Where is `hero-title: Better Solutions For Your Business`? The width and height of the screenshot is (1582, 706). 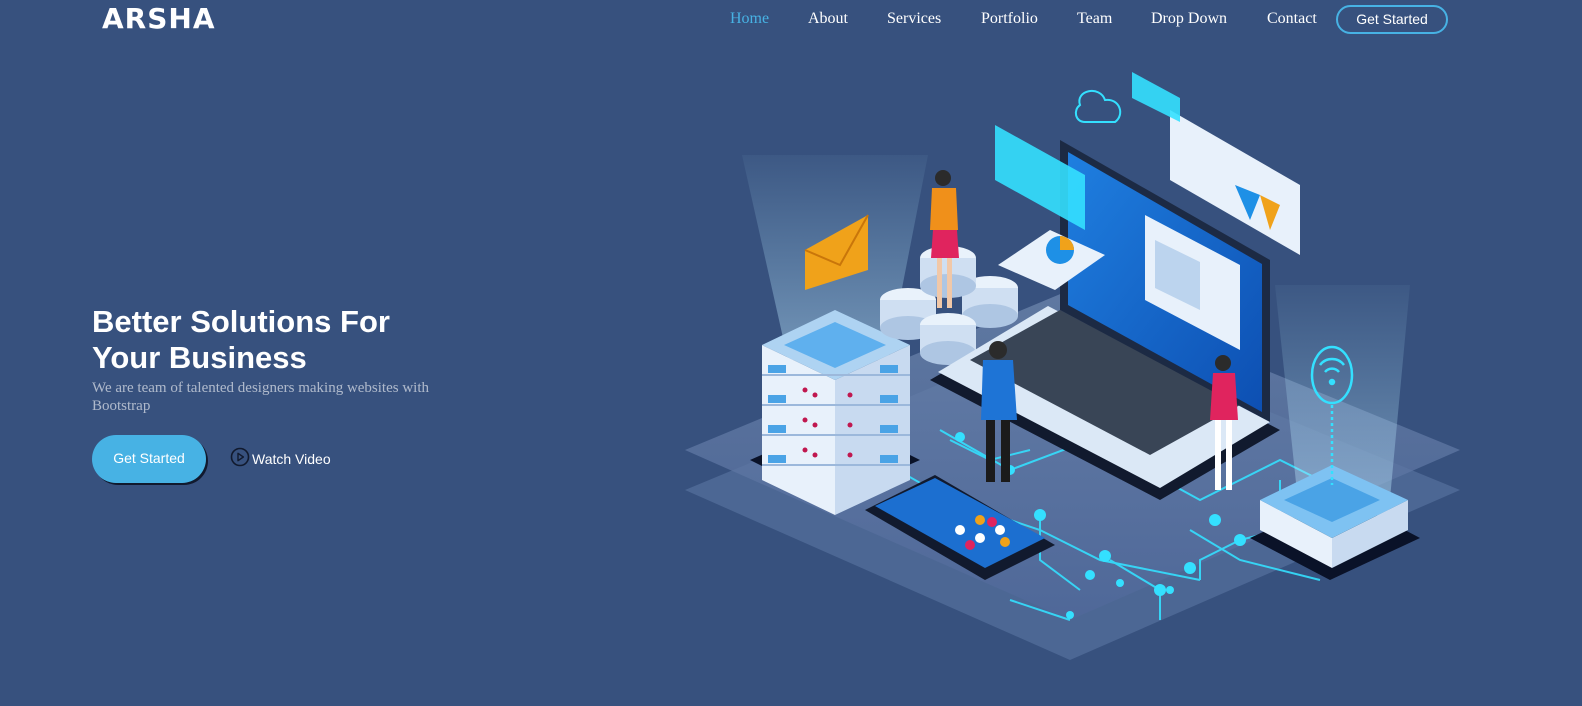 hero-title: Better Solutions For Your Business is located at coordinates (282, 340).